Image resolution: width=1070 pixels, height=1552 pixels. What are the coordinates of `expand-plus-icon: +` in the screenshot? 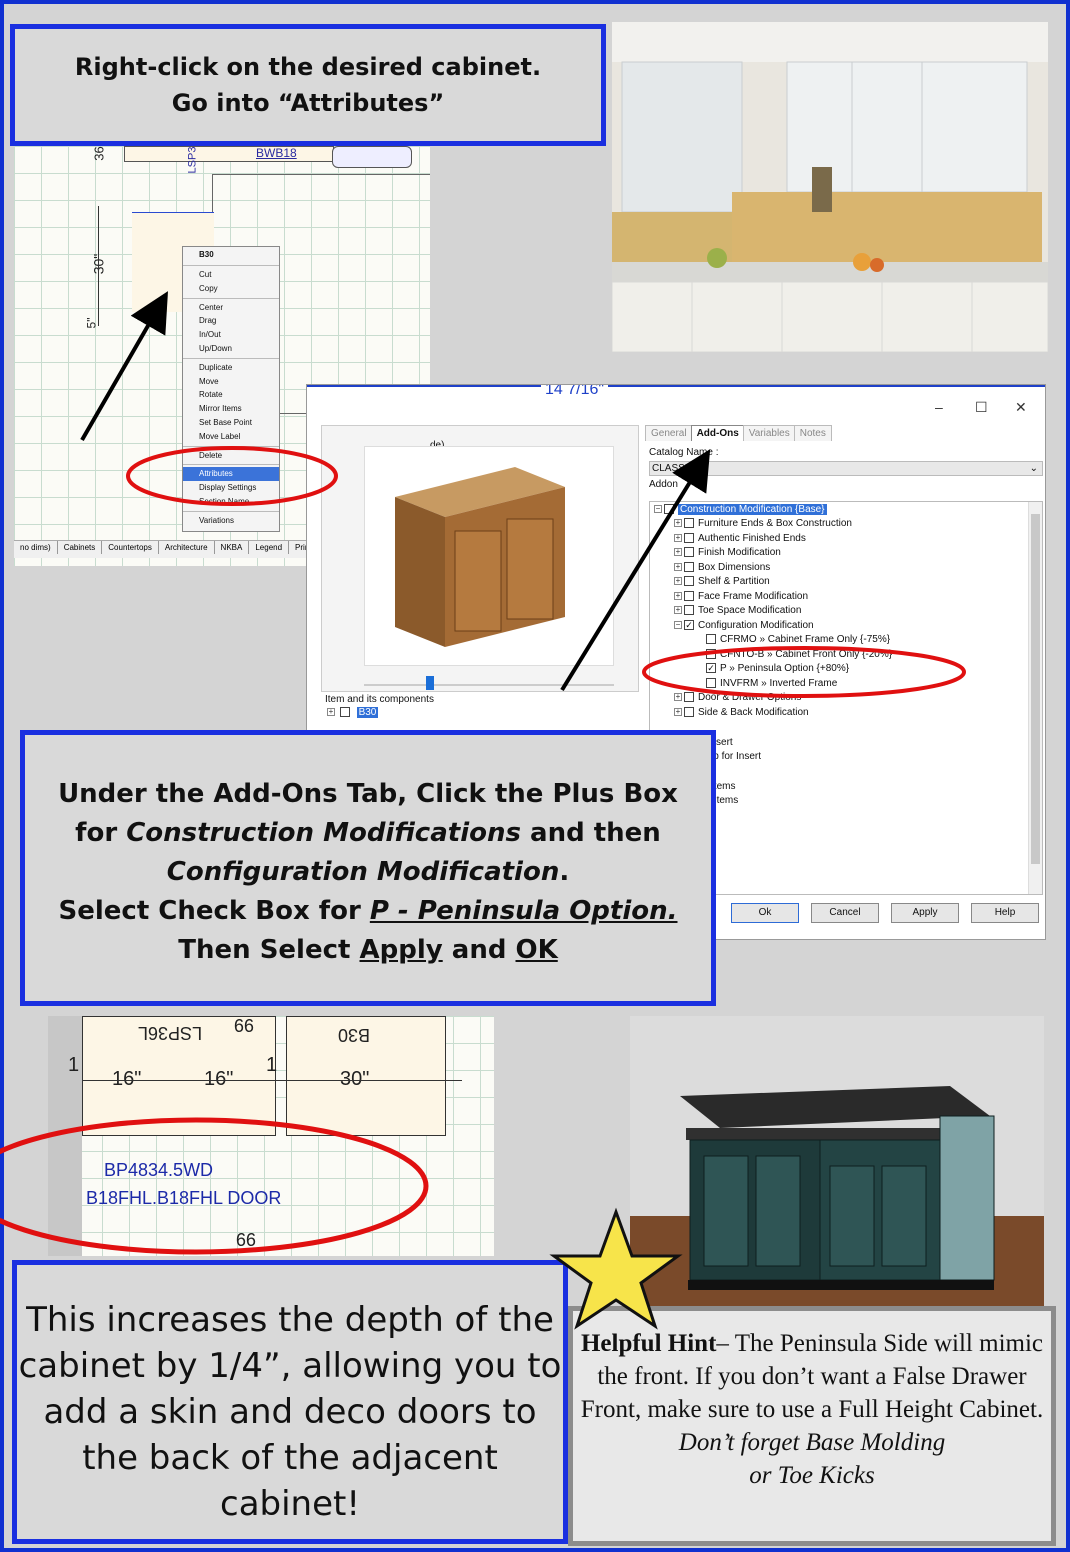 It's located at (331, 712).